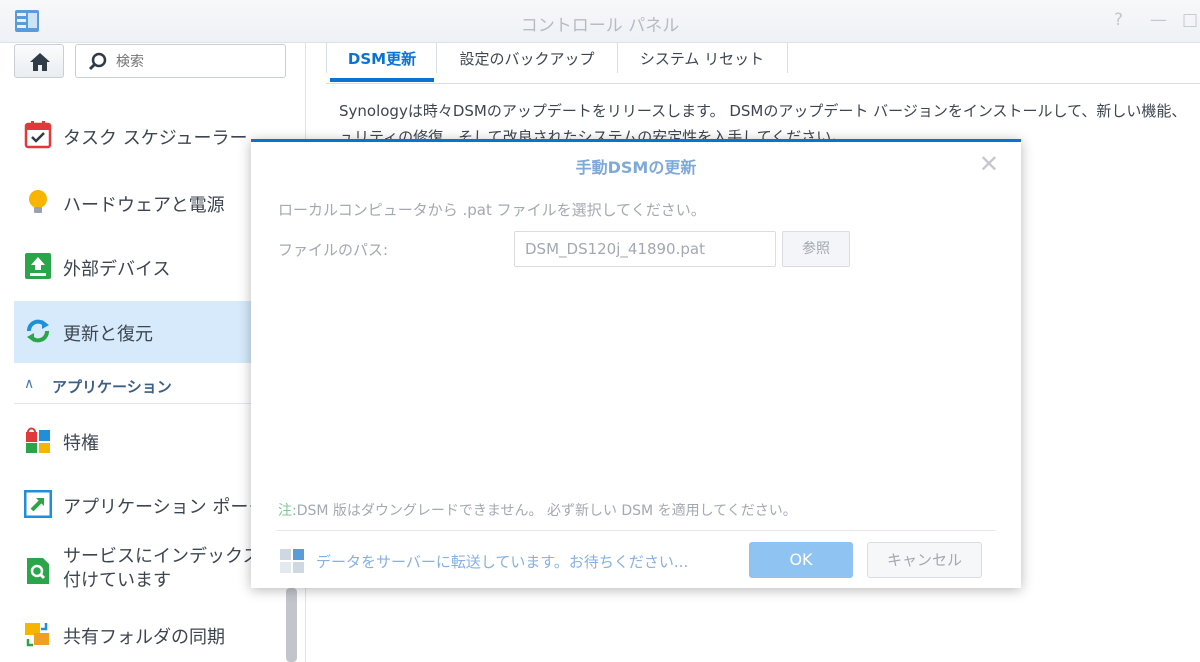  I want to click on search-icon, so click(97, 61).